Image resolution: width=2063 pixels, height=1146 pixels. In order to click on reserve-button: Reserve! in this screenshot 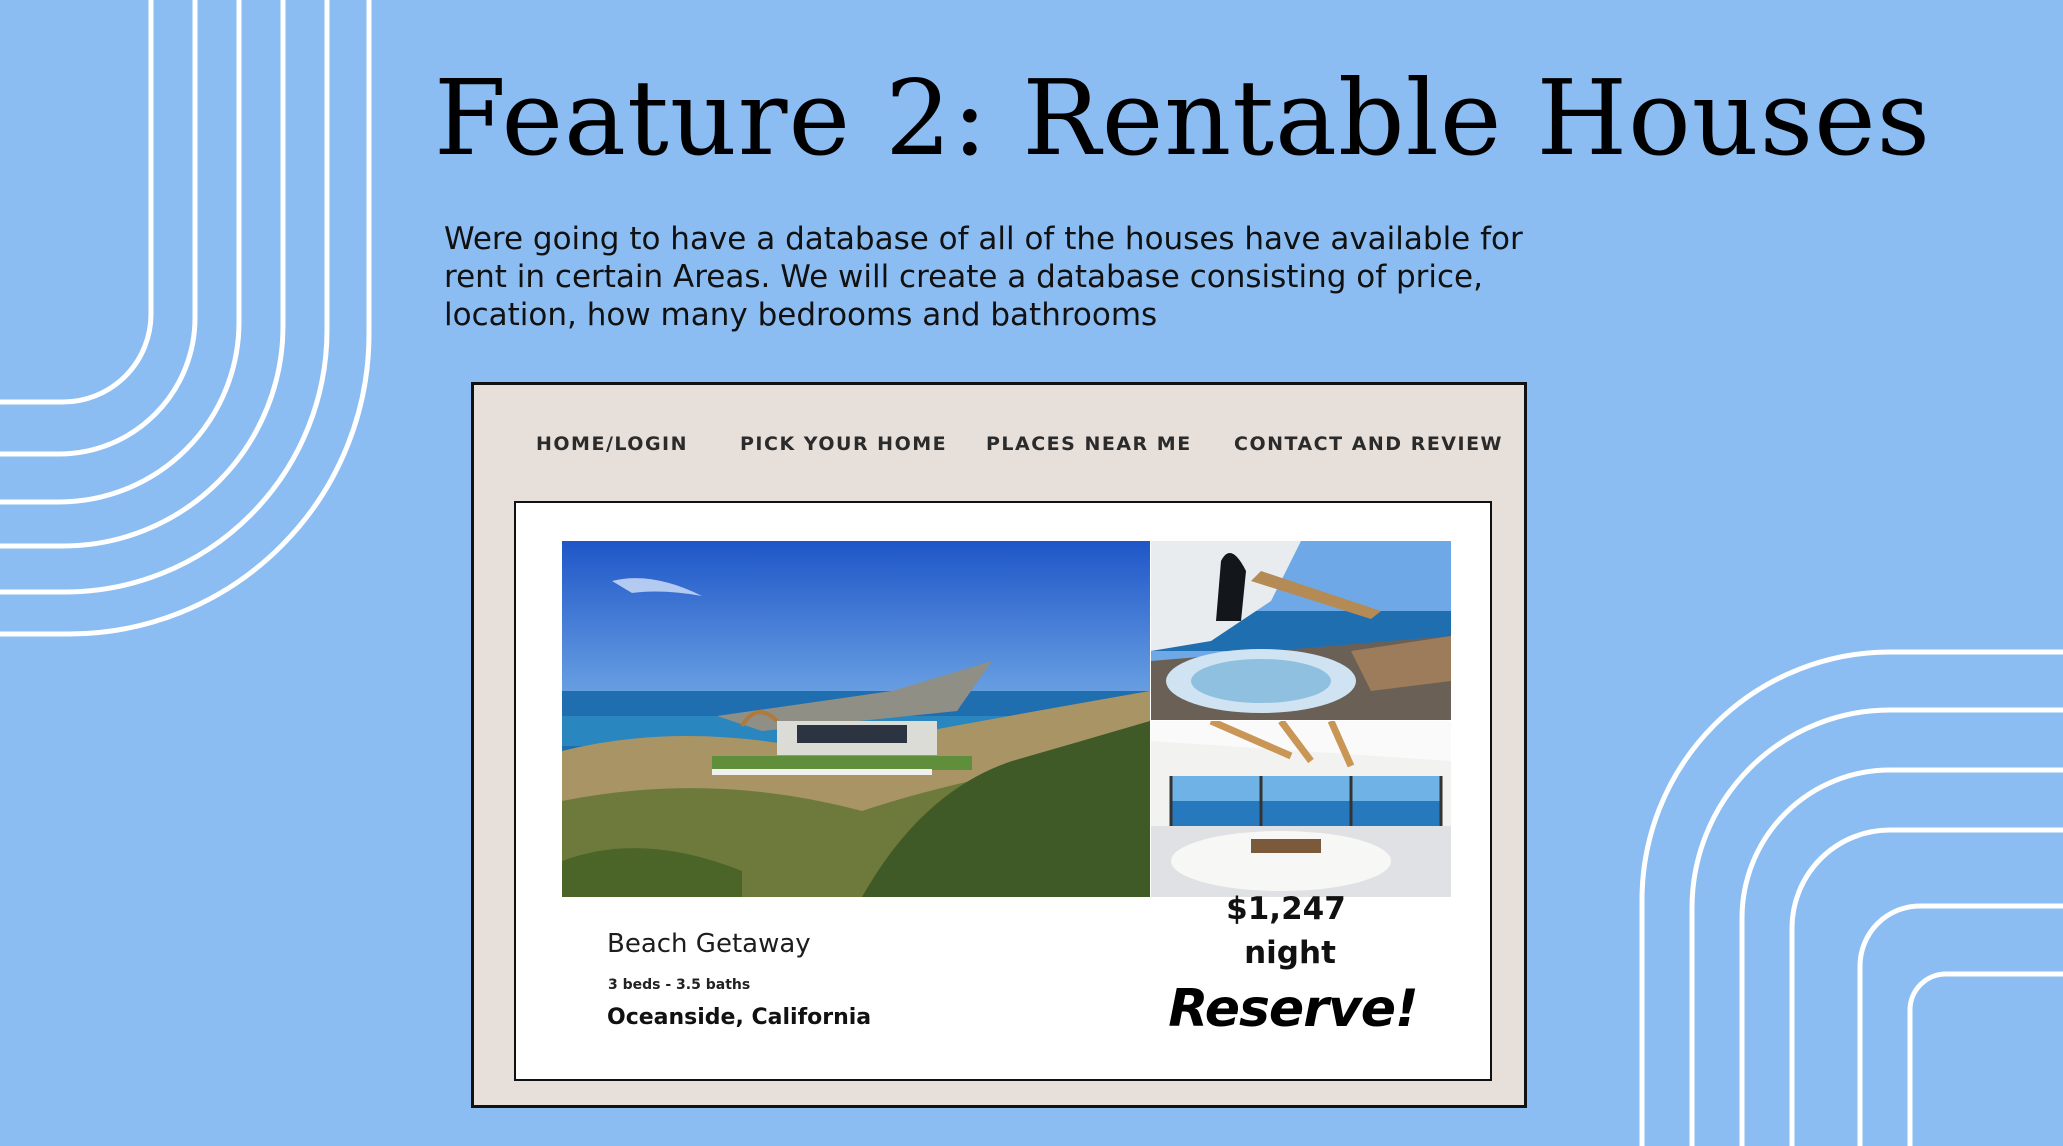, I will do `click(1293, 1009)`.